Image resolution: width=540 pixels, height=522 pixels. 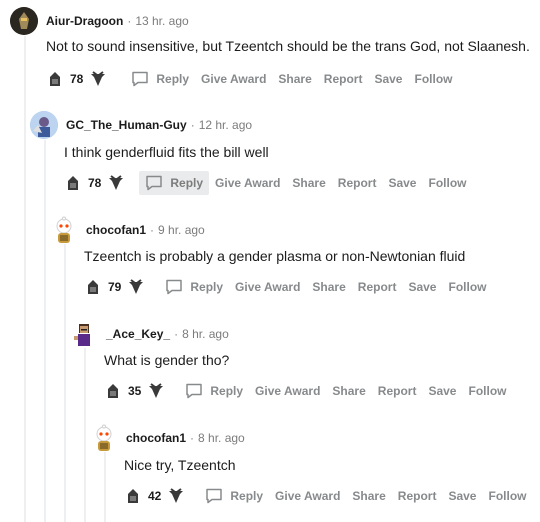 What do you see at coordinates (155, 496) in the screenshot?
I see `score: 42` at bounding box center [155, 496].